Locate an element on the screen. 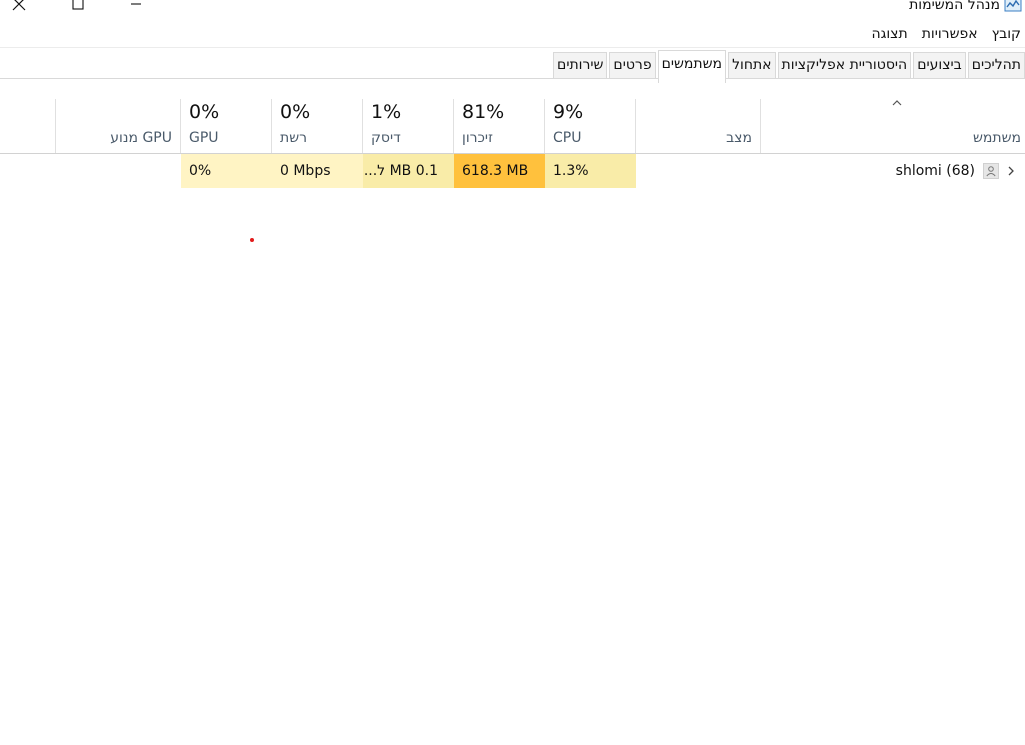 The width and height of the screenshot is (1025, 745). column-label-network: רשת is located at coordinates (294, 138).